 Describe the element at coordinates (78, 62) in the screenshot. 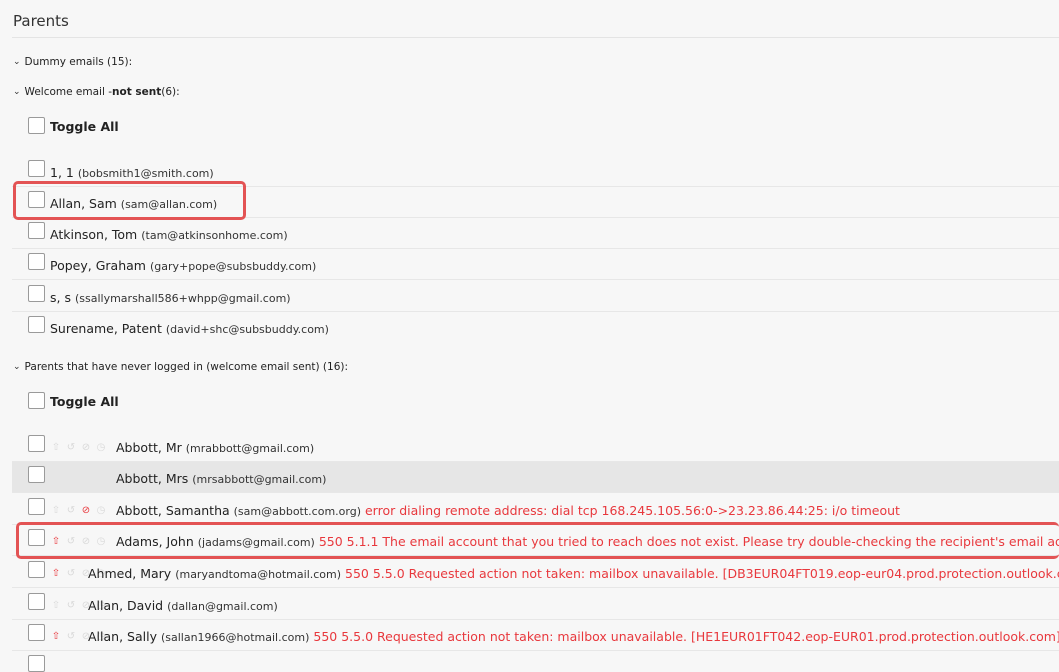

I see `section-label: Dummy emails (15):` at that location.